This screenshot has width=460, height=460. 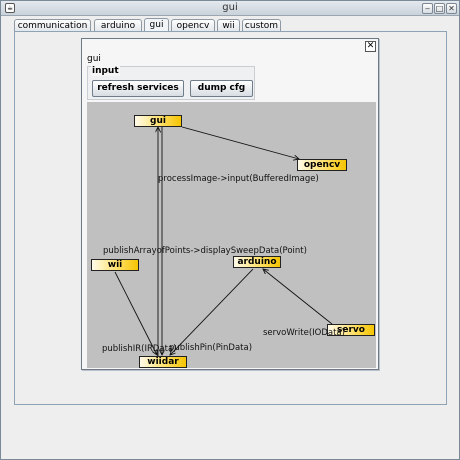 I want to click on node-opencv: opencv, so click(x=322, y=165).